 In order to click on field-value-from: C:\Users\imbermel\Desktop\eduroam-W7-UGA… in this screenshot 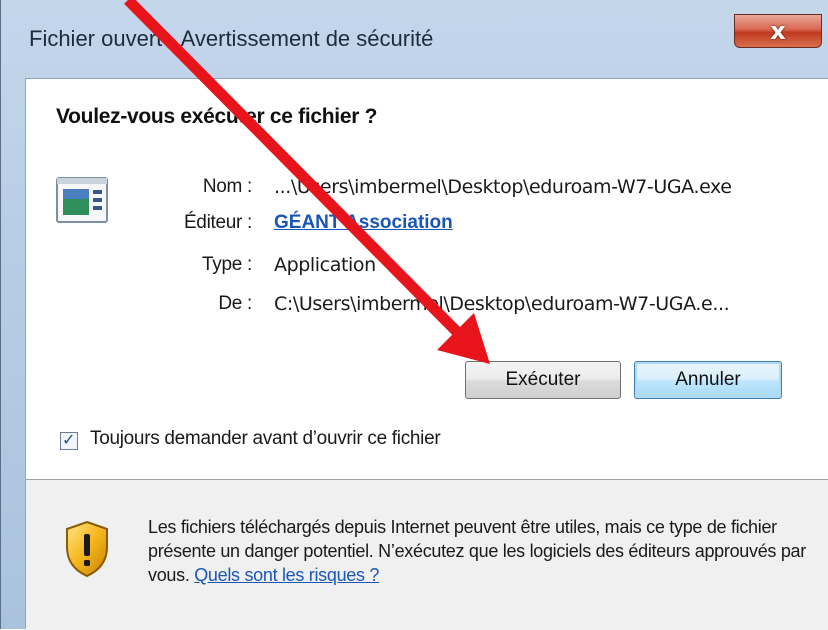, I will do `click(502, 304)`.